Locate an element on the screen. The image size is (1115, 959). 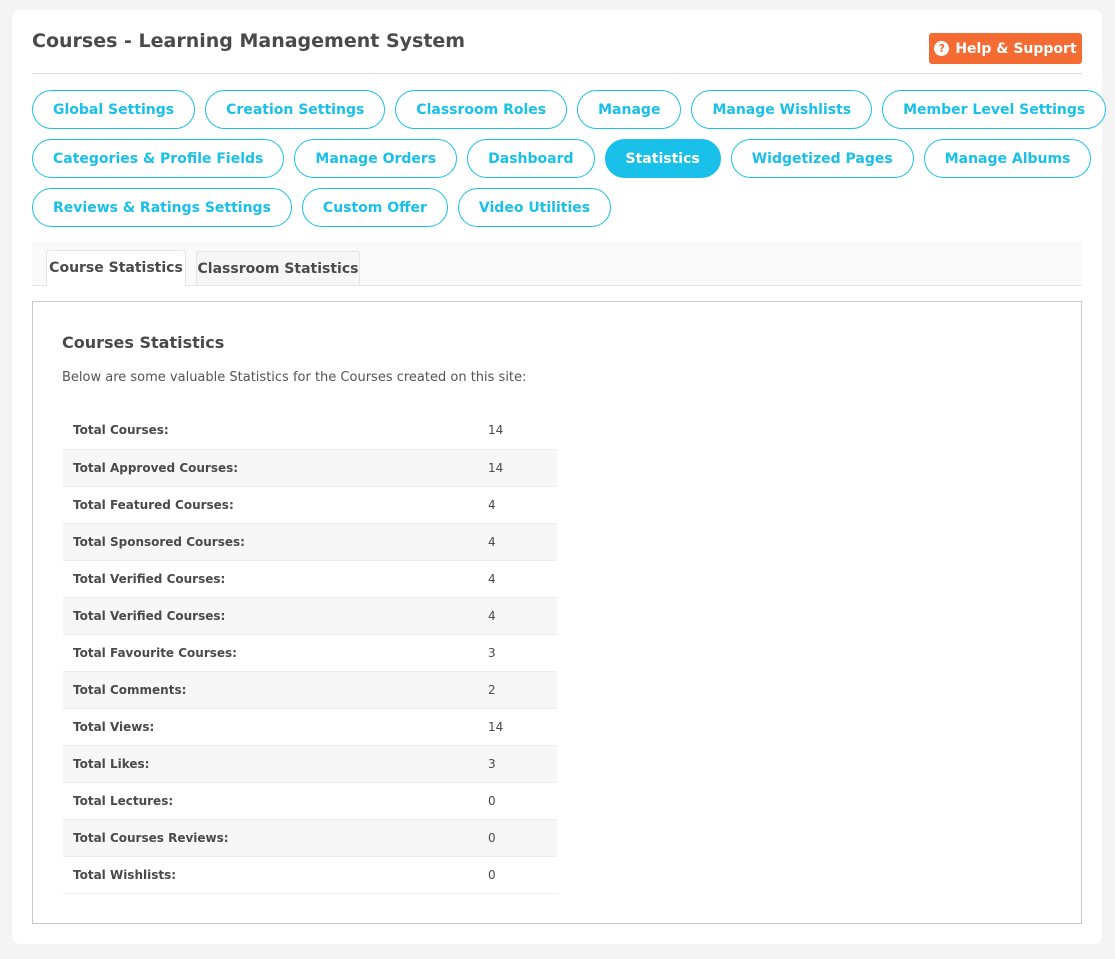
stat-label: Total Wishlists: is located at coordinates (125, 874).